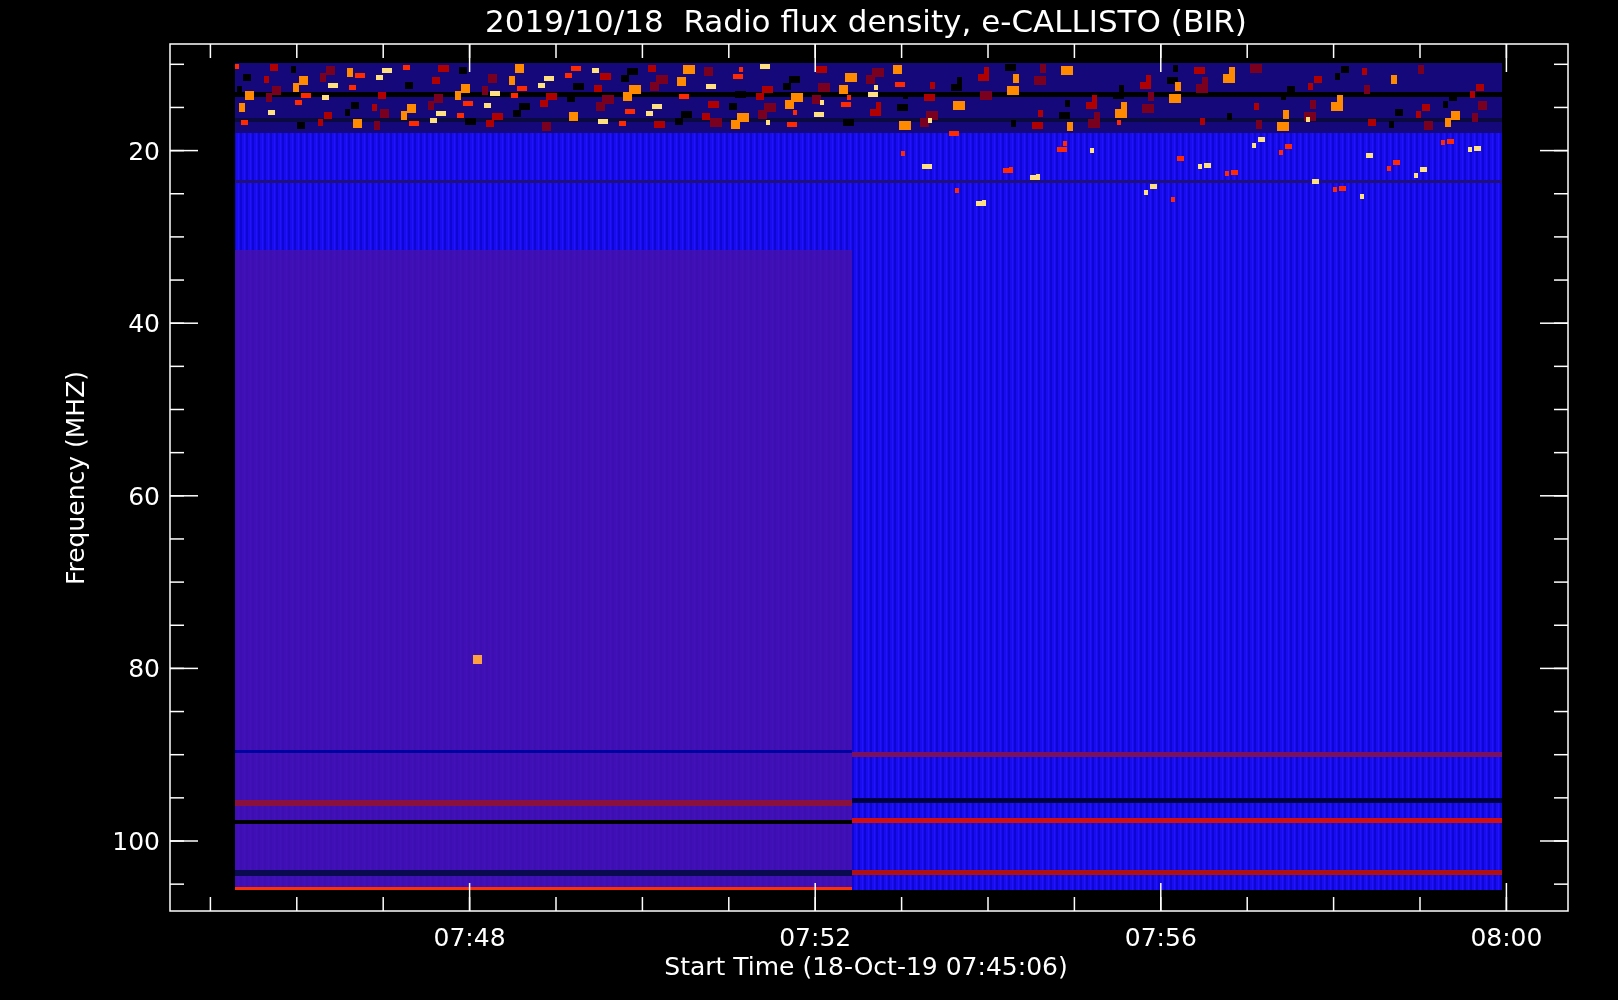 The height and width of the screenshot is (1000, 1618). Describe the element at coordinates (469, 937) in the screenshot. I see `axis-tick-label: 07:48` at that location.